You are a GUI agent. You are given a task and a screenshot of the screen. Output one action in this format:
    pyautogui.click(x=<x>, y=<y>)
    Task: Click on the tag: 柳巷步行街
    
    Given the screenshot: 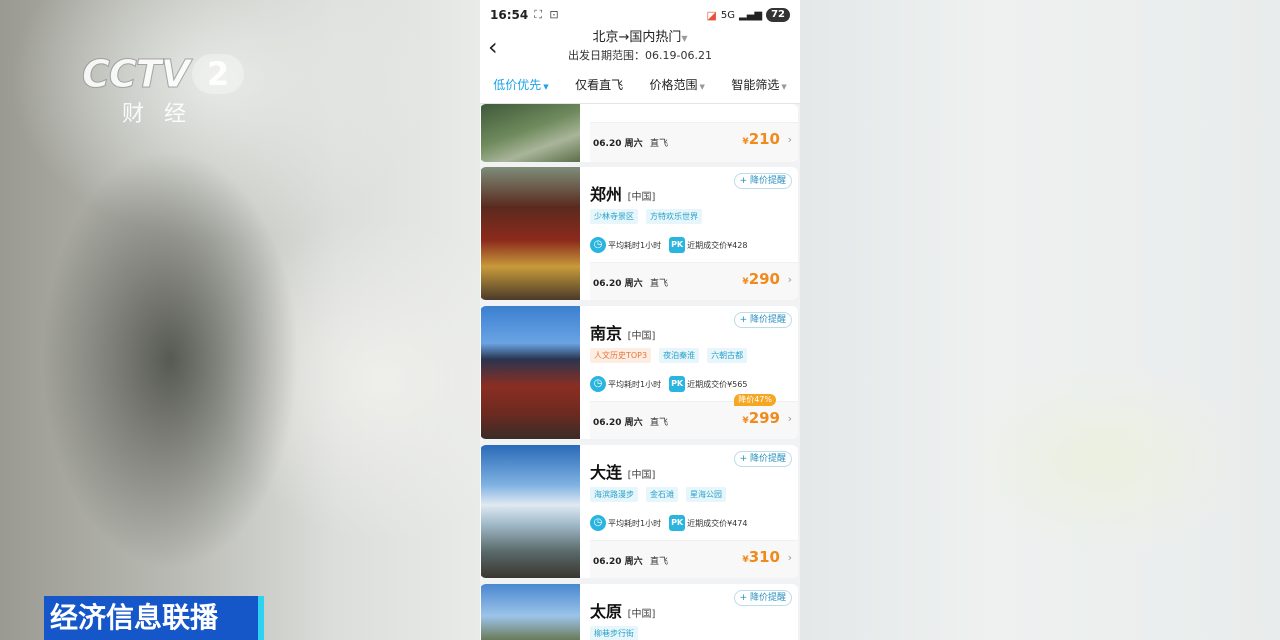 What is the action you would take?
    pyautogui.click(x=614, y=633)
    